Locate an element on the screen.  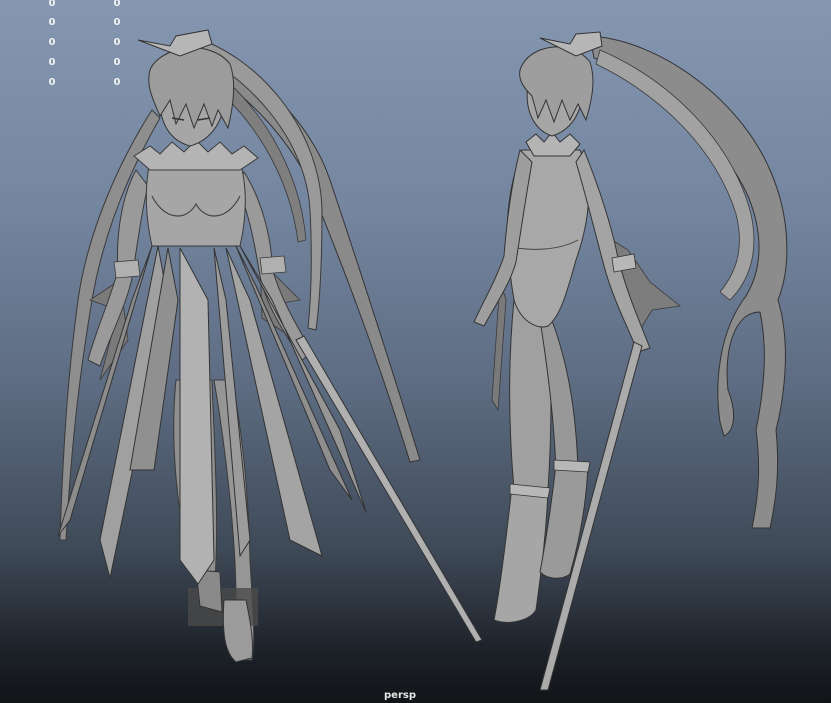
arm-right is located at coordinates (613, 250).